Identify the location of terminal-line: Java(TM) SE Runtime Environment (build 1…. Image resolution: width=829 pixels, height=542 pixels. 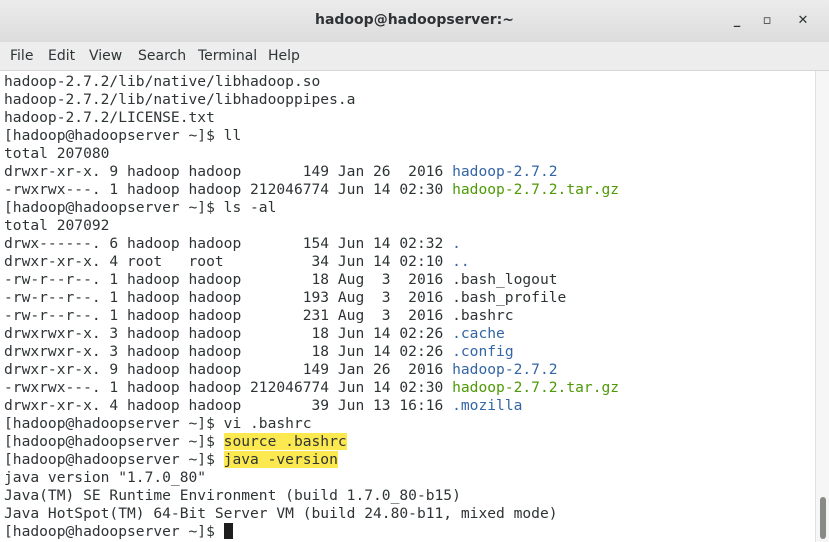
(232, 496).